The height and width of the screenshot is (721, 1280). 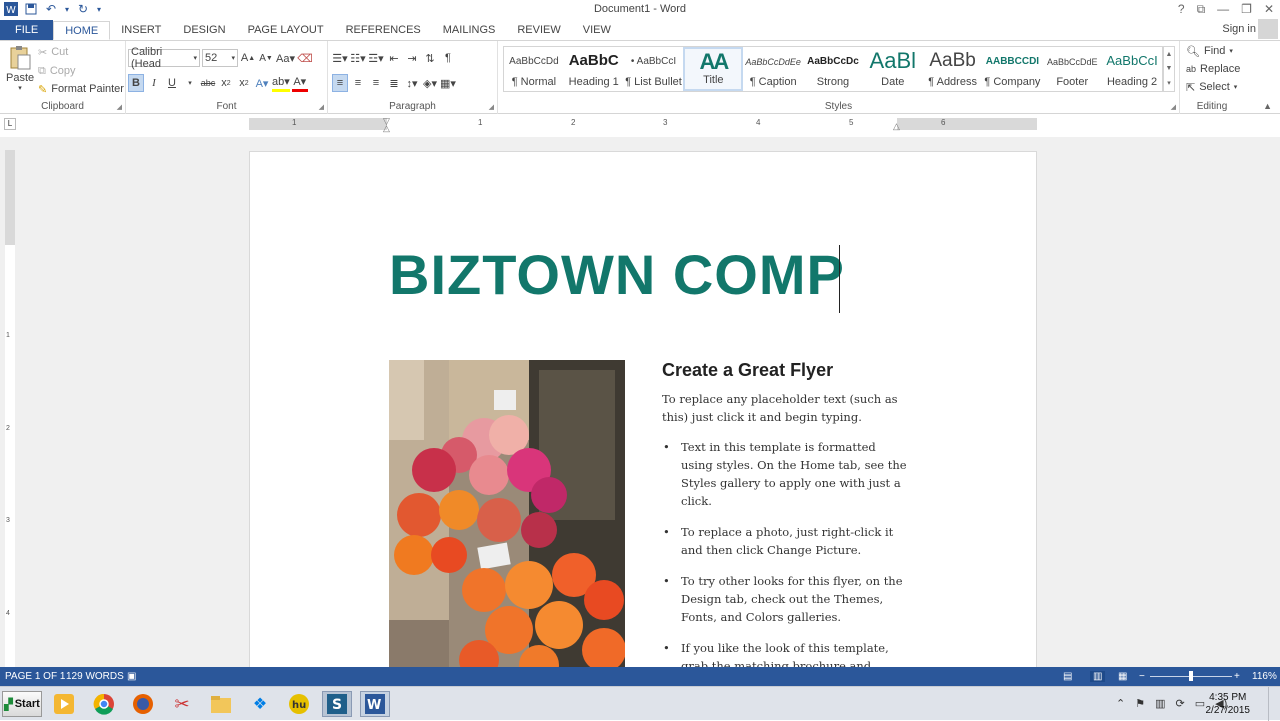 I want to click on sync-icon: ⟳, so click(x=1180, y=703).